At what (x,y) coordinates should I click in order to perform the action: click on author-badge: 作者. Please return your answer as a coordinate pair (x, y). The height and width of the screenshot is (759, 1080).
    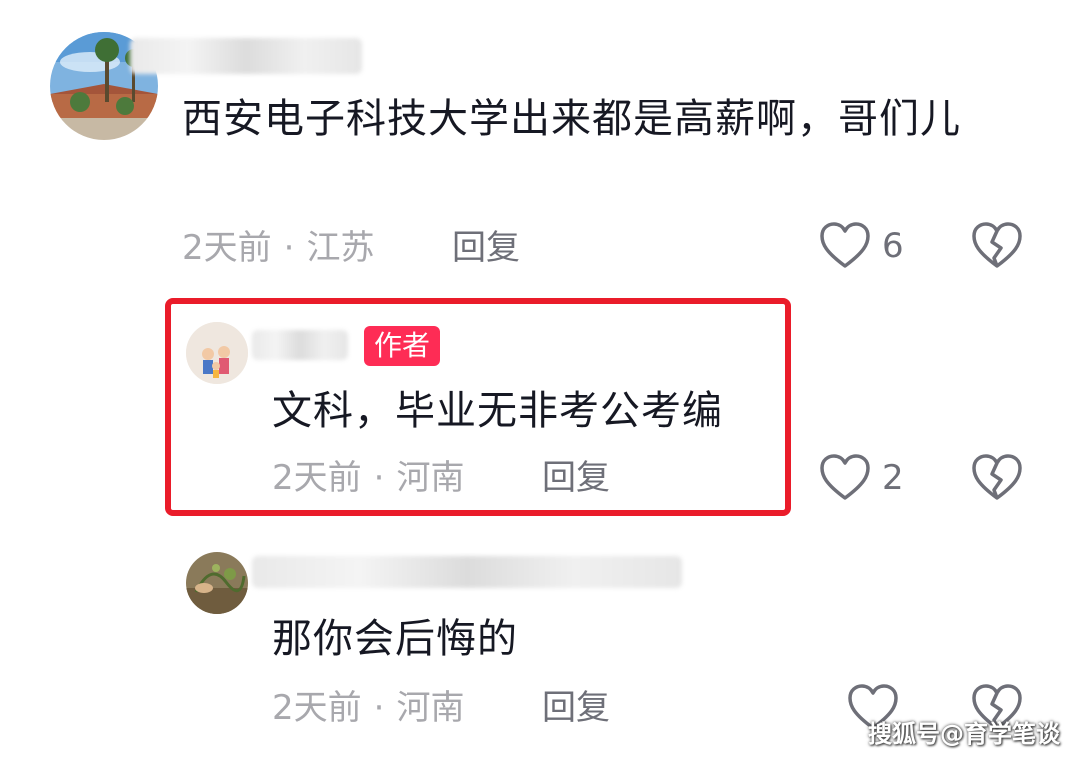
    Looking at the image, I should click on (402, 346).